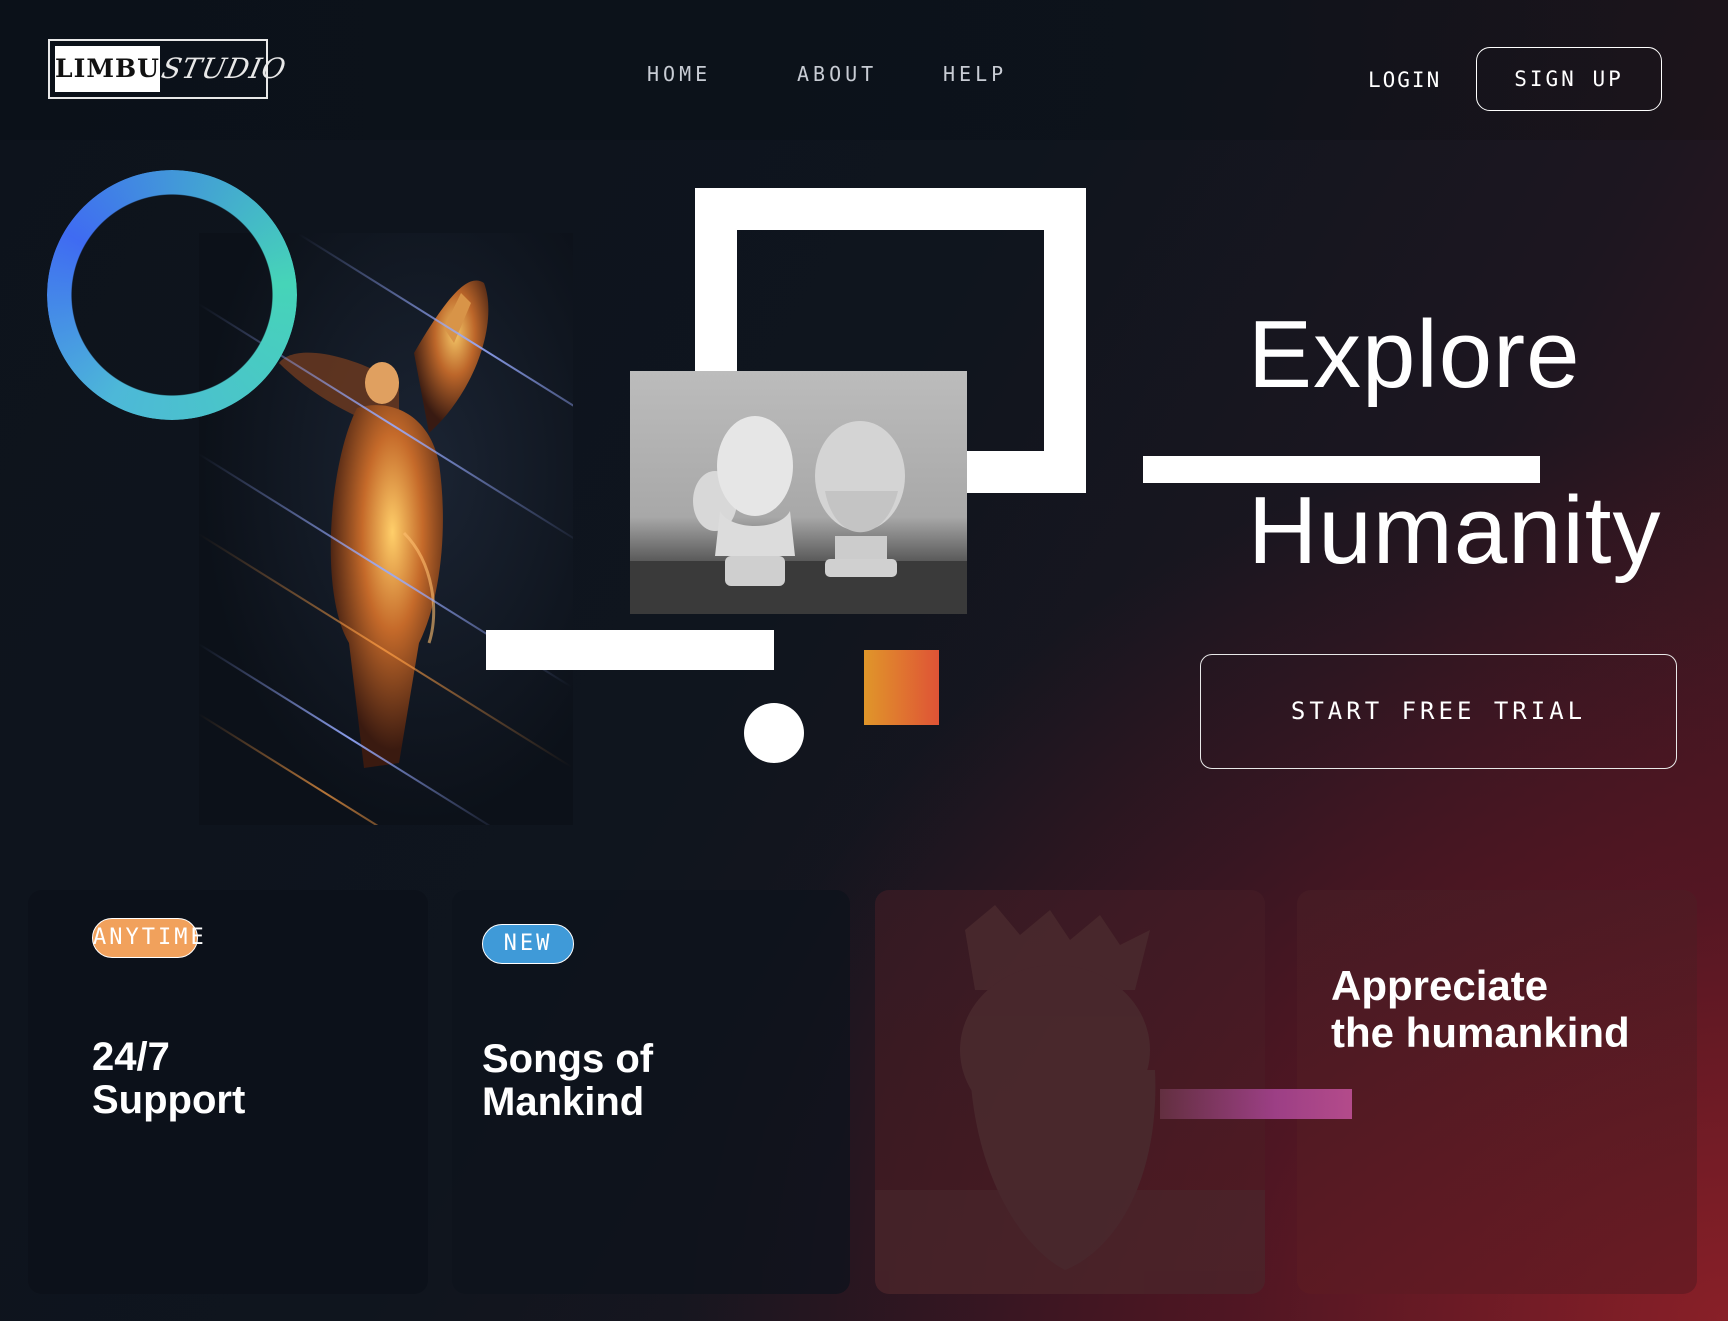  What do you see at coordinates (172, 295) in the screenshot?
I see `gradient-ring-decoration` at bounding box center [172, 295].